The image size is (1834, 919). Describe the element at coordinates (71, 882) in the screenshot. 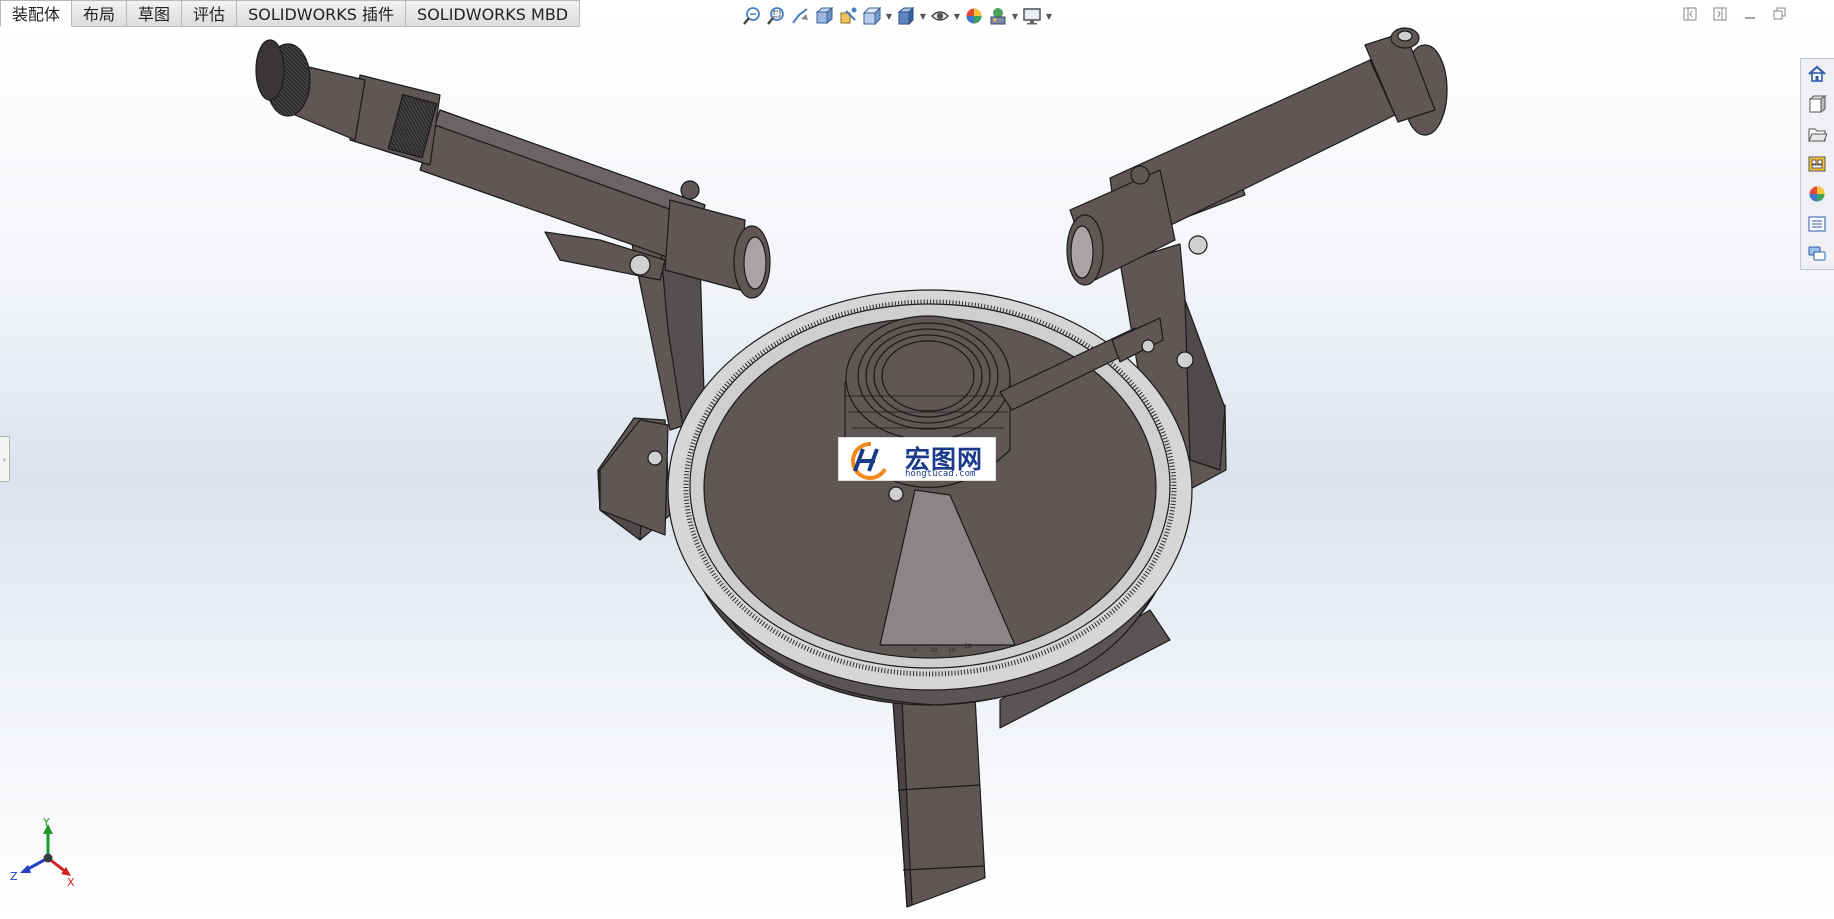

I see `triad-x-label: X` at that location.